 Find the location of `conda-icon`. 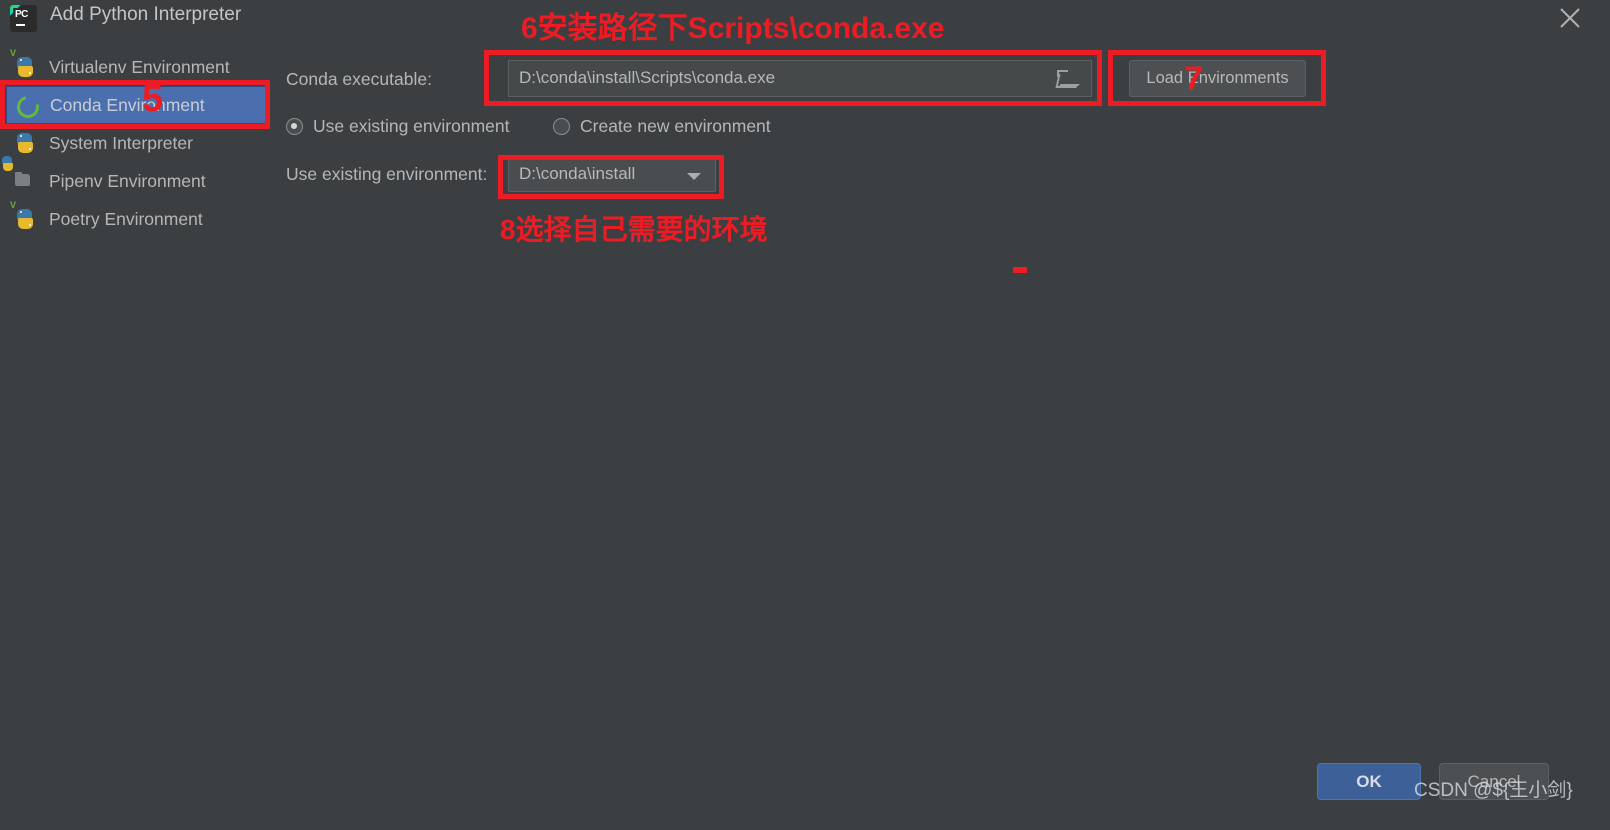

conda-icon is located at coordinates (28, 107).